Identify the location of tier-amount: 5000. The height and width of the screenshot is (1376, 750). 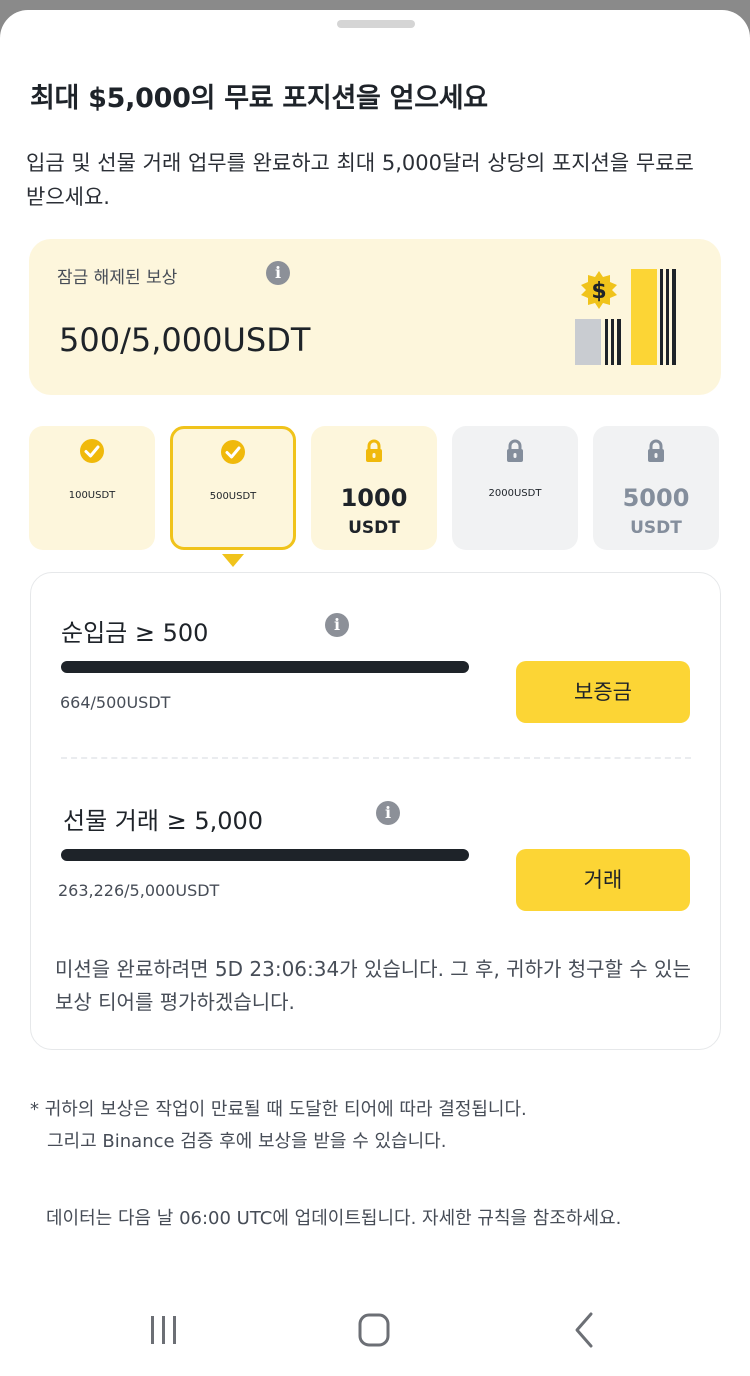
(656, 498).